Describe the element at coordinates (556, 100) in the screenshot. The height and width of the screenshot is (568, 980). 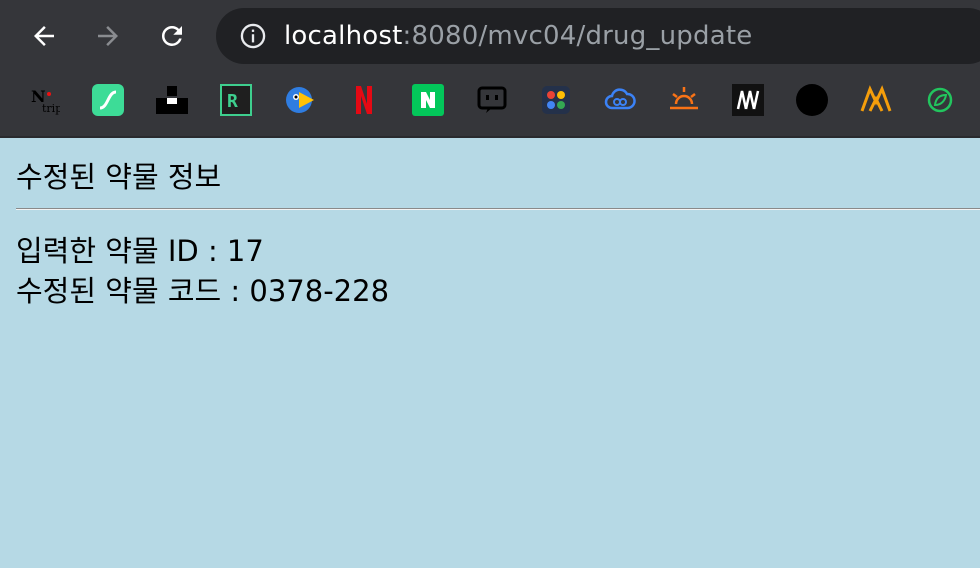
I see `color-tiles-icon` at that location.